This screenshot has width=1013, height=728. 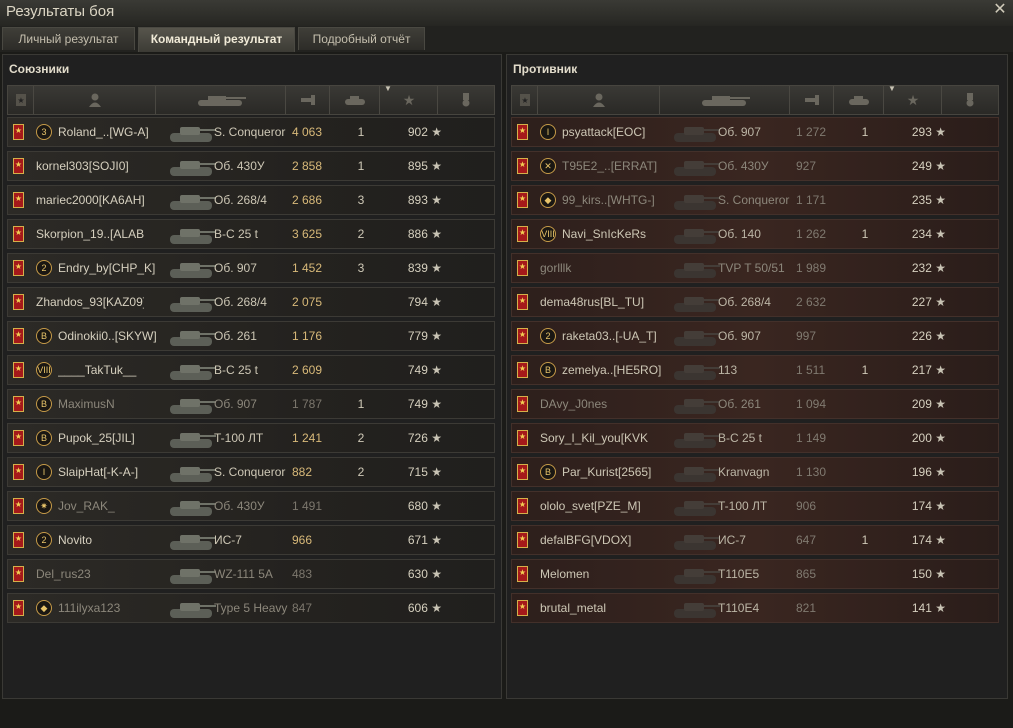 What do you see at coordinates (251, 166) in the screenshot?
I see `player-row: kornel303[SOJI0] Об. 430У 2 858 1 895 ★` at bounding box center [251, 166].